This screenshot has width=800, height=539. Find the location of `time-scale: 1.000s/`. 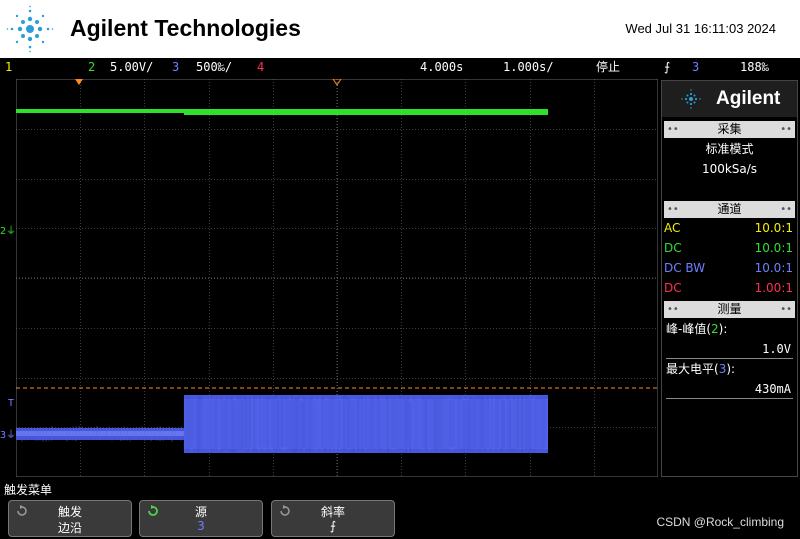

time-scale: 1.000s/ is located at coordinates (528, 67).